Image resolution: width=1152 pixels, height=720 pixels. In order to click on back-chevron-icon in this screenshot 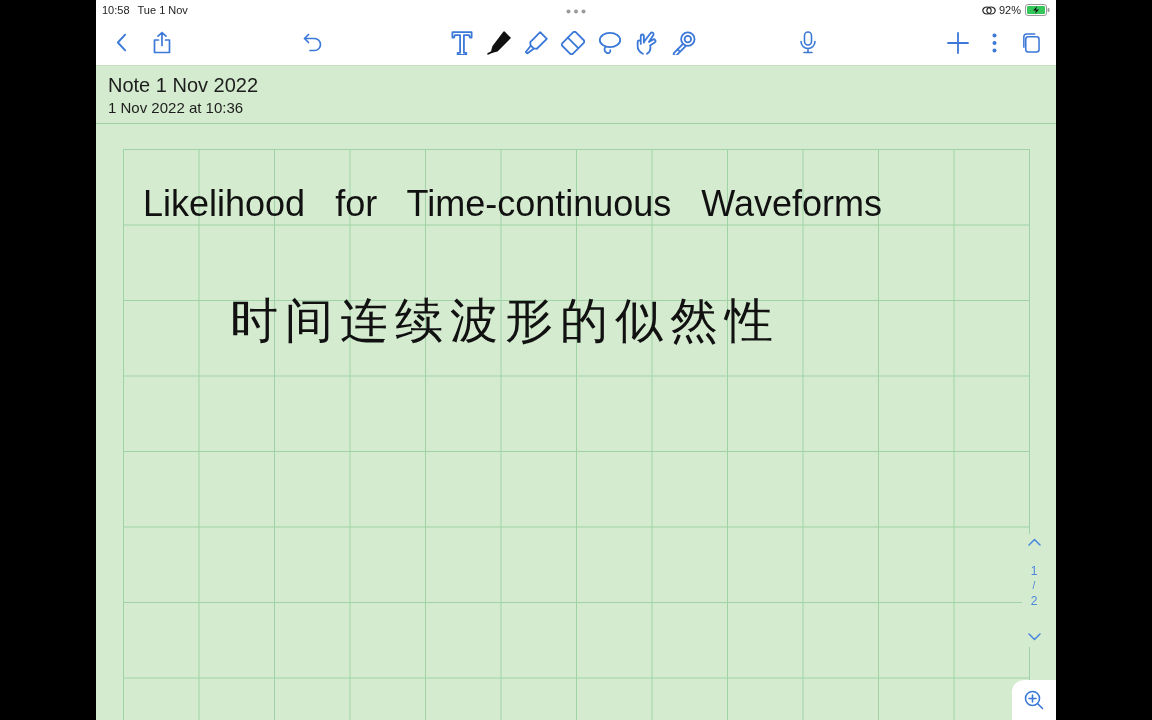, I will do `click(121, 42)`.